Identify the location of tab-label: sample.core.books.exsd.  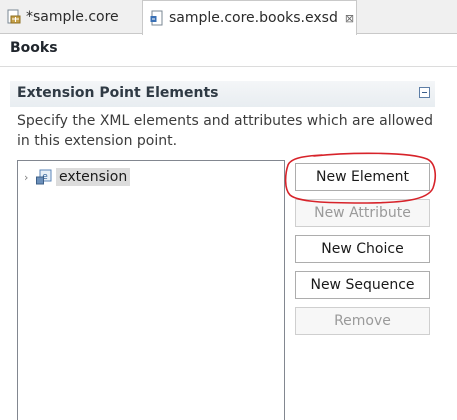
(253, 18).